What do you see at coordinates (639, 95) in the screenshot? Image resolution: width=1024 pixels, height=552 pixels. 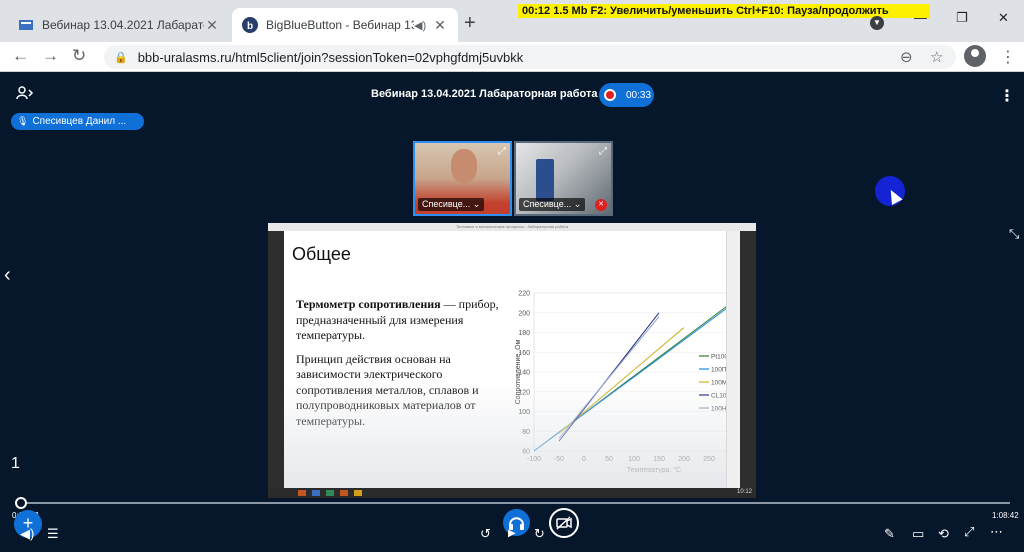 I see `recording-time: 00:33` at bounding box center [639, 95].